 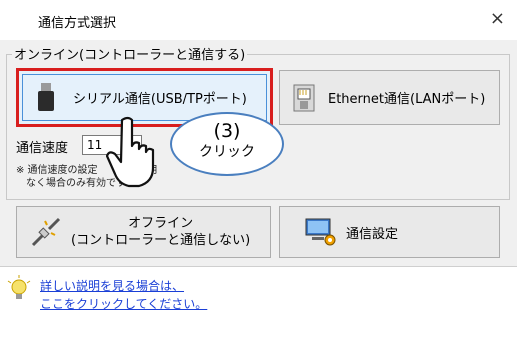 I want to click on offline-label-2: (コントローラーと通信しない), so click(x=161, y=240).